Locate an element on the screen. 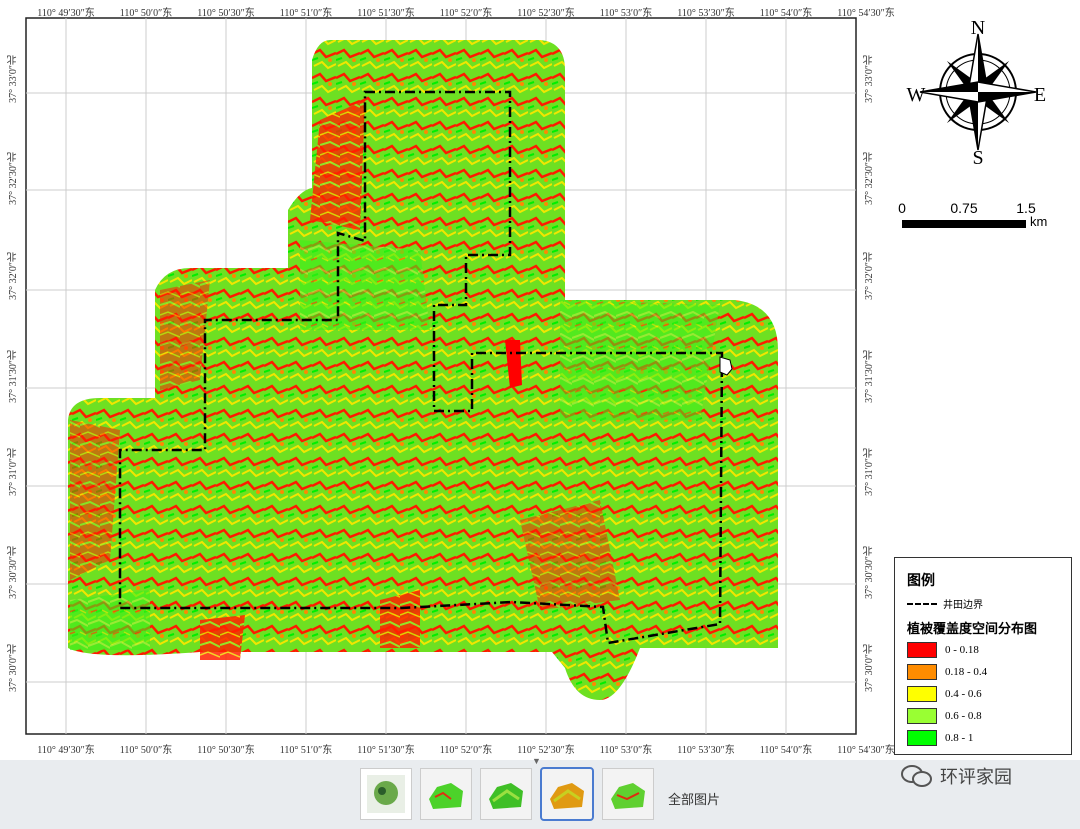 This screenshot has height=829, width=1080. top-tick-label: 110° 51′0″东 is located at coordinates (306, 13).